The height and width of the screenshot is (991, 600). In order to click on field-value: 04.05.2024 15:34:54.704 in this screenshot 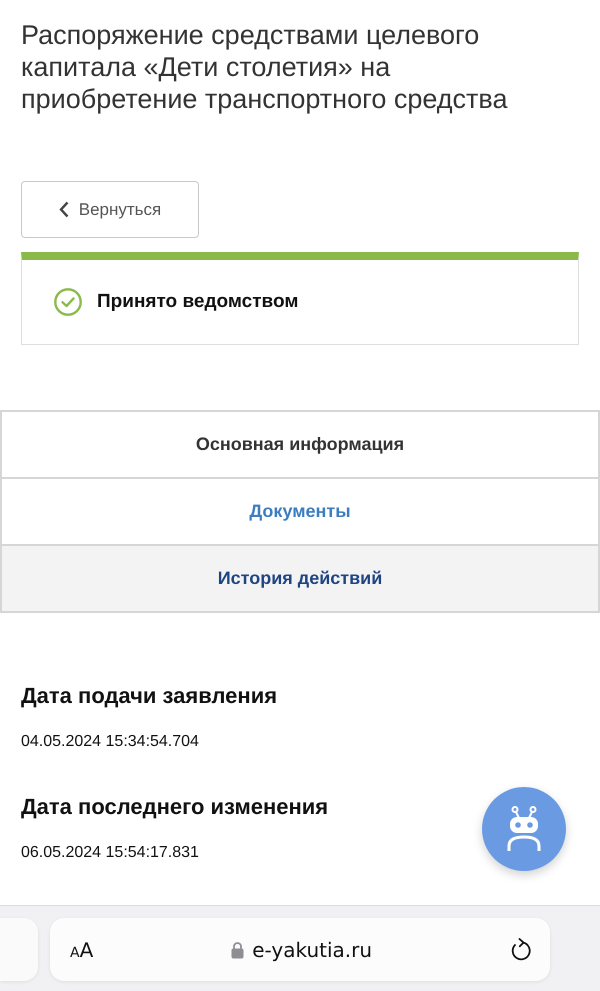, I will do `click(110, 742)`.